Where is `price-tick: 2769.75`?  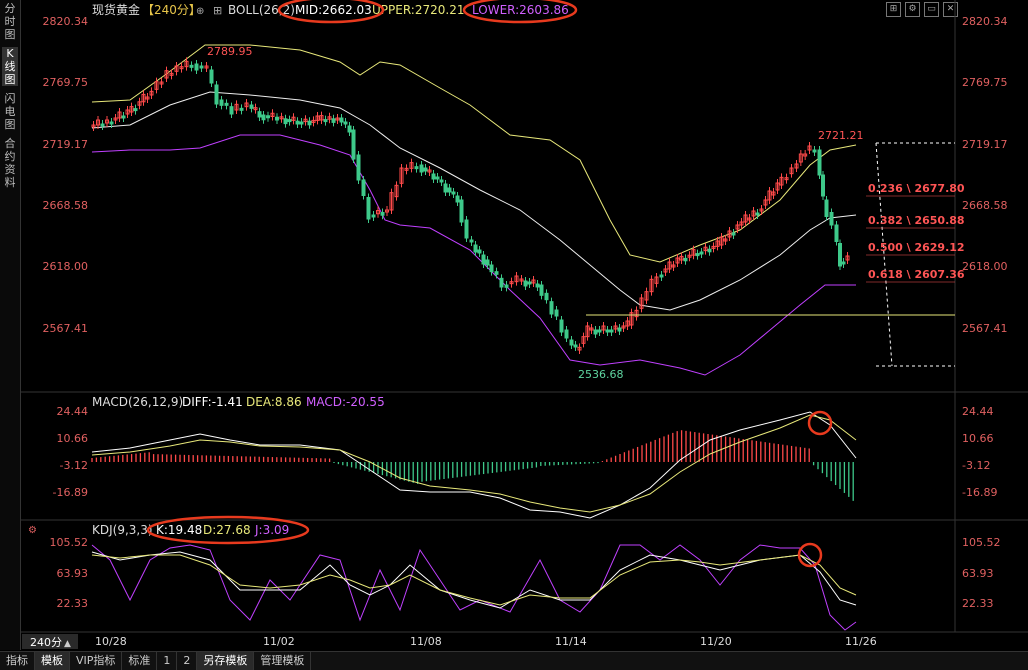 price-tick: 2769.75 is located at coordinates (985, 82).